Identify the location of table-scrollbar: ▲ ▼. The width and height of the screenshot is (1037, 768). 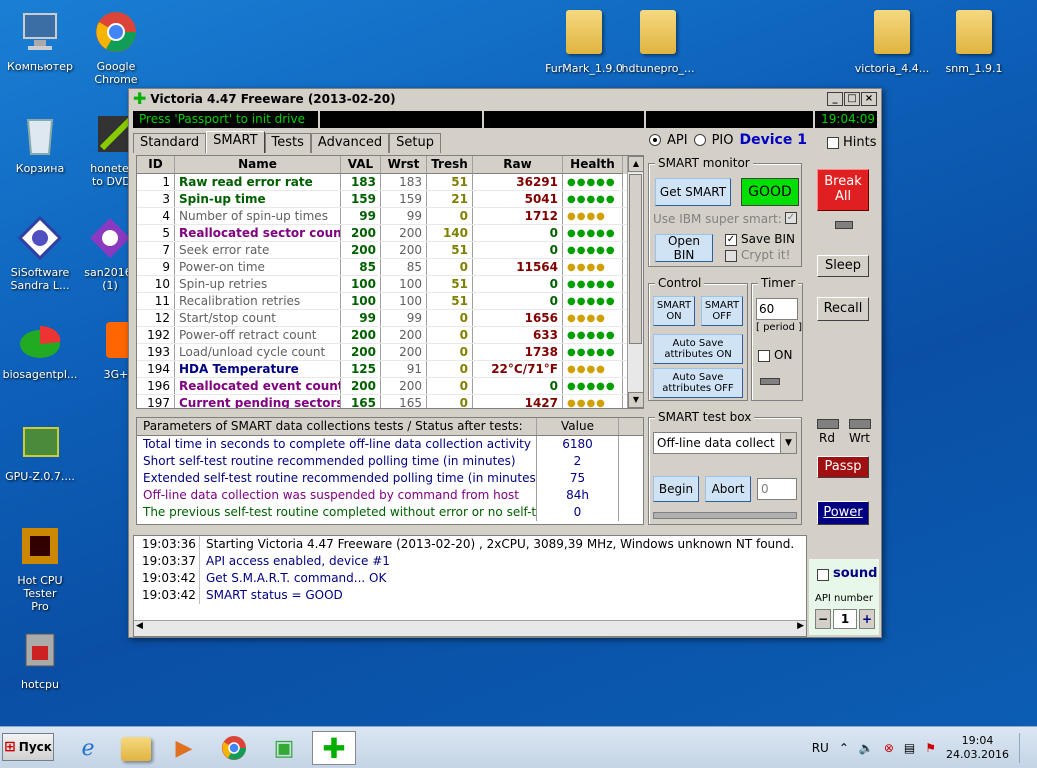
(635, 282).